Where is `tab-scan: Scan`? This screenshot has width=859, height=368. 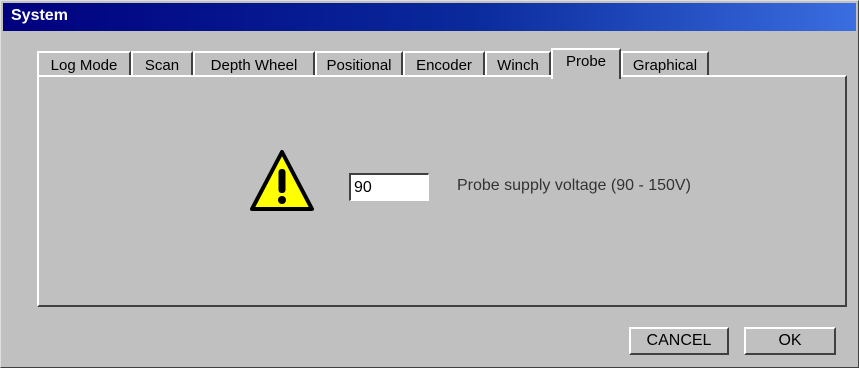
tab-scan: Scan is located at coordinates (162, 64).